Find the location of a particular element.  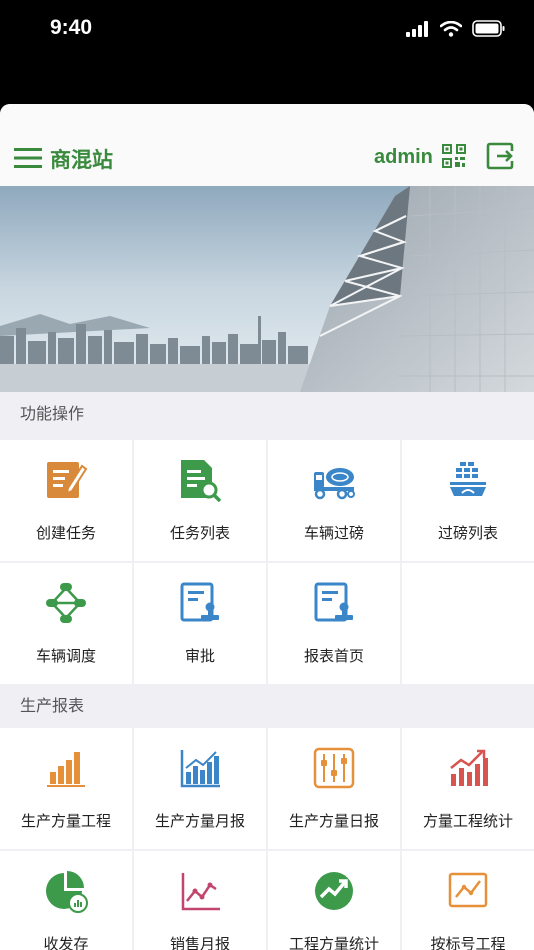

top-bar: 商混站 admin is located at coordinates (267, 145).